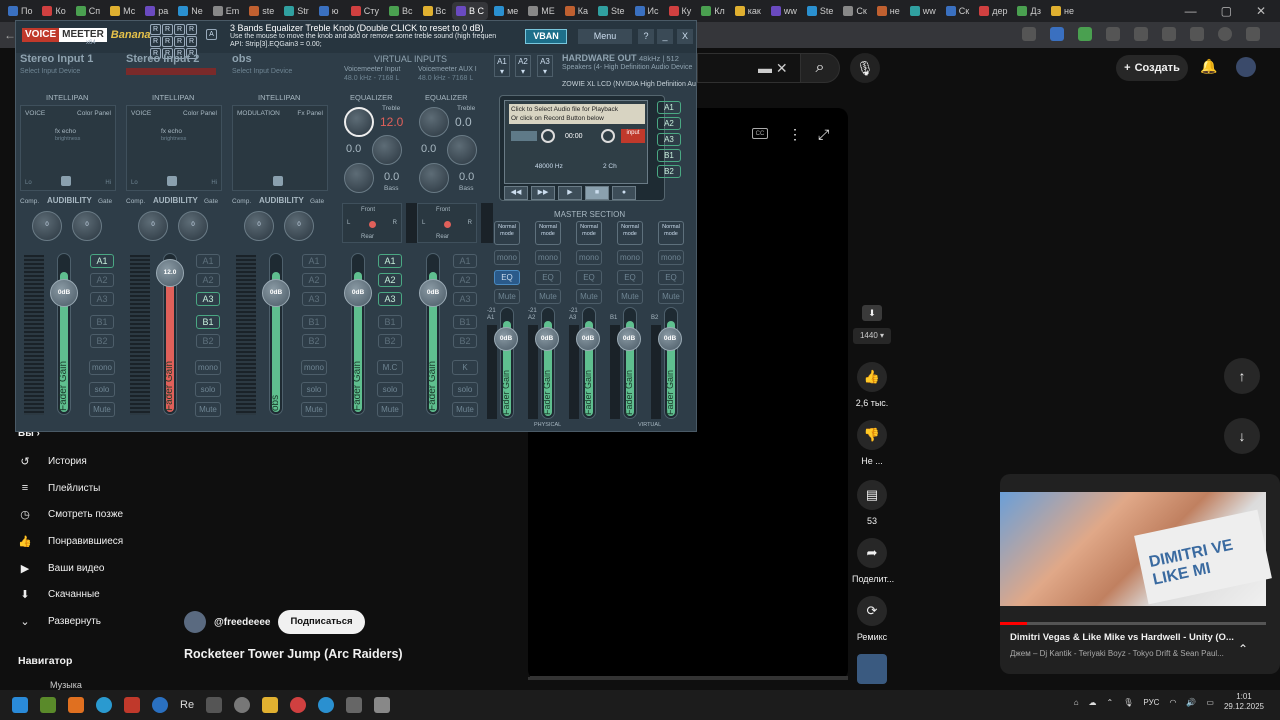 This screenshot has height=720, width=1280. What do you see at coordinates (669, 171) in the screenshot?
I see `recorder-b2-button: B2` at bounding box center [669, 171].